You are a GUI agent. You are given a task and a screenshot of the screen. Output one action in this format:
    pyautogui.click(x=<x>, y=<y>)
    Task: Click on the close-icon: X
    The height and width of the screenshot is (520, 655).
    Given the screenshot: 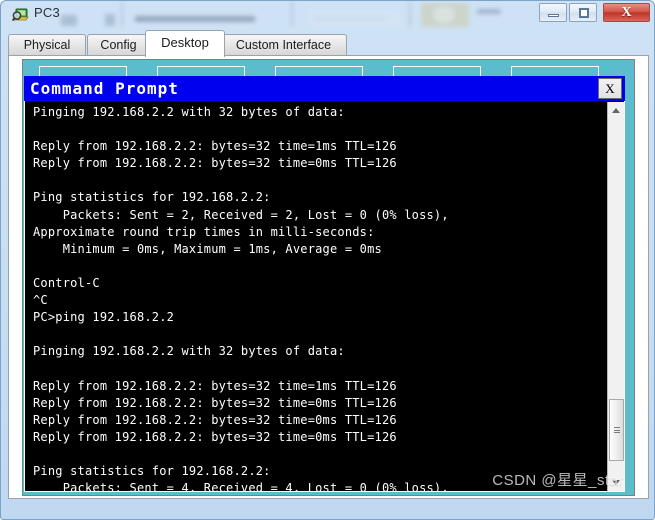 What is the action you would take?
    pyautogui.click(x=626, y=12)
    